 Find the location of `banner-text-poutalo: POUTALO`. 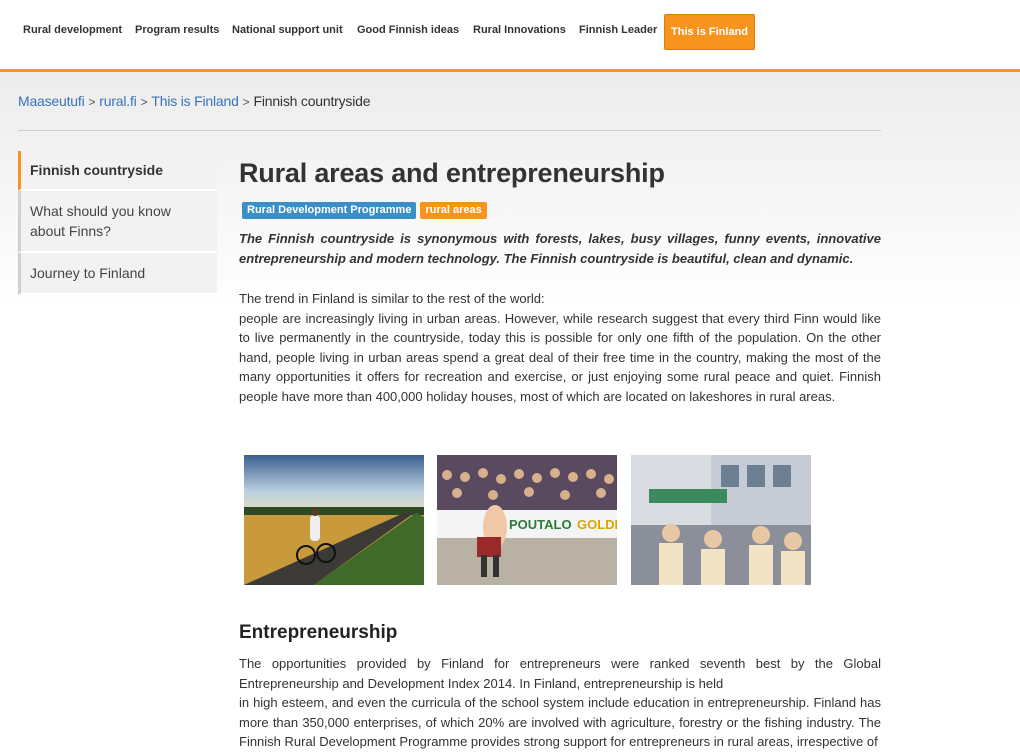

banner-text-poutalo: POUTALO is located at coordinates (540, 524).